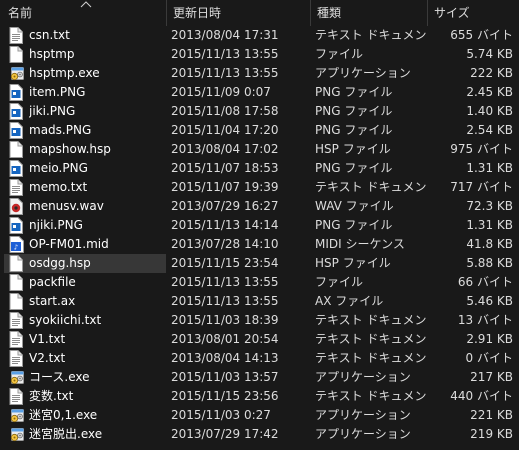 The width and height of the screenshot is (519, 450). I want to click on file-size: 717 バイト, so click(481, 187).